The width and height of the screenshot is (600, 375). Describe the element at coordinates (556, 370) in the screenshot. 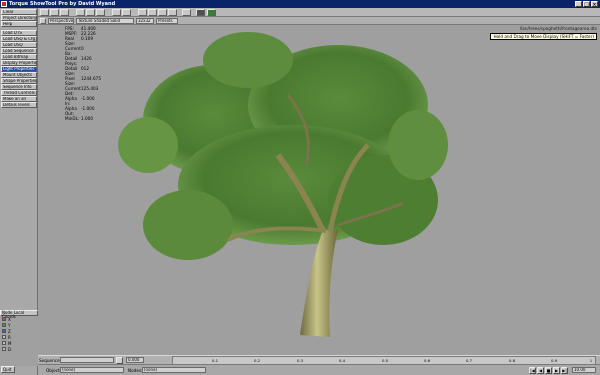

I see `play-icon: ▶` at that location.